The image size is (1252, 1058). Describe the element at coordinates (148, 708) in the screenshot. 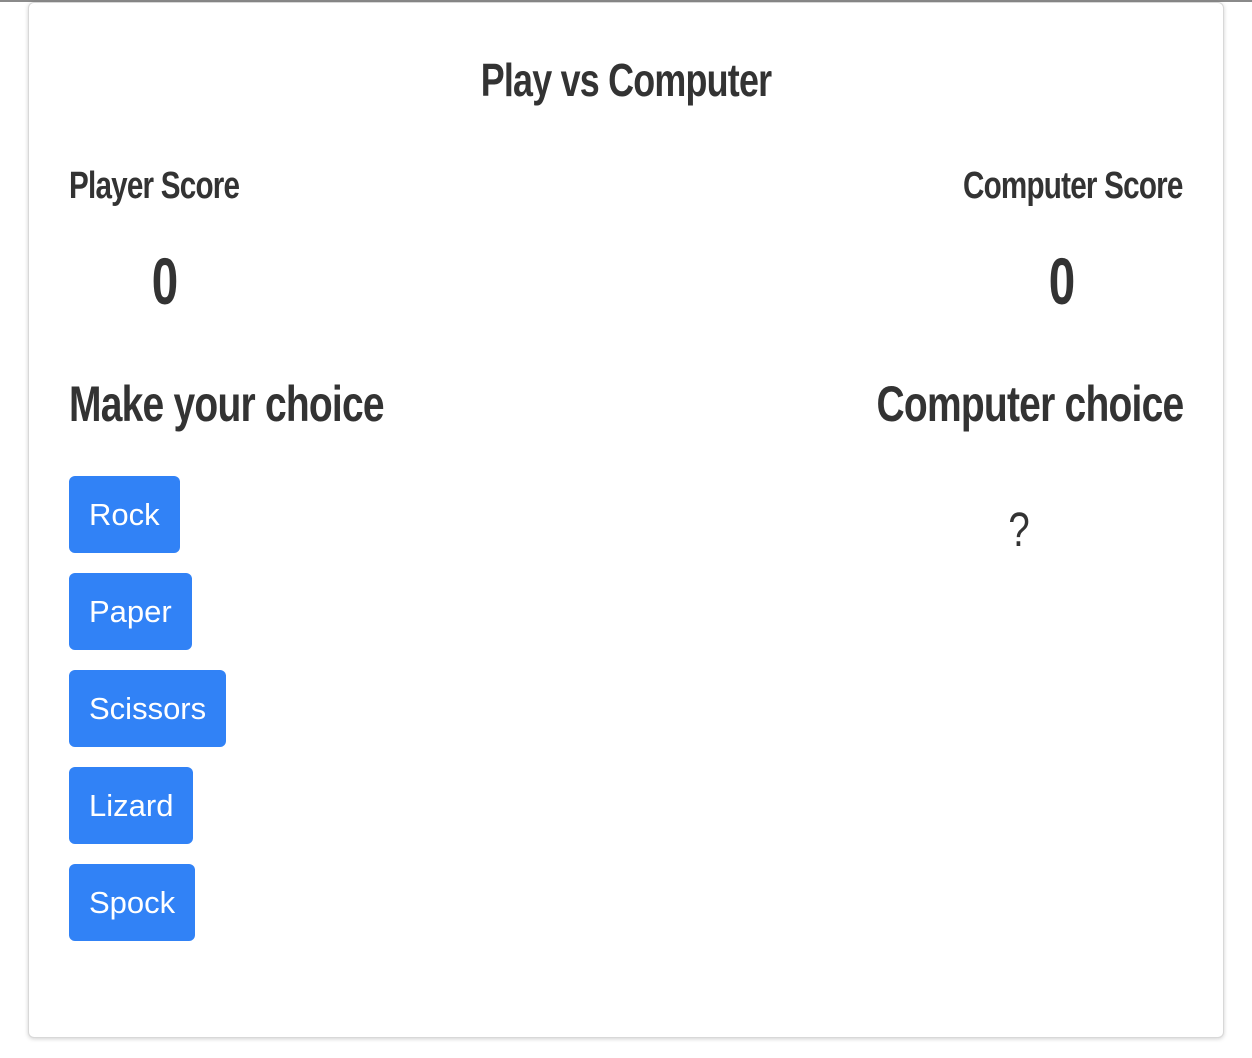

I see `scissors-button: Scissors` at that location.